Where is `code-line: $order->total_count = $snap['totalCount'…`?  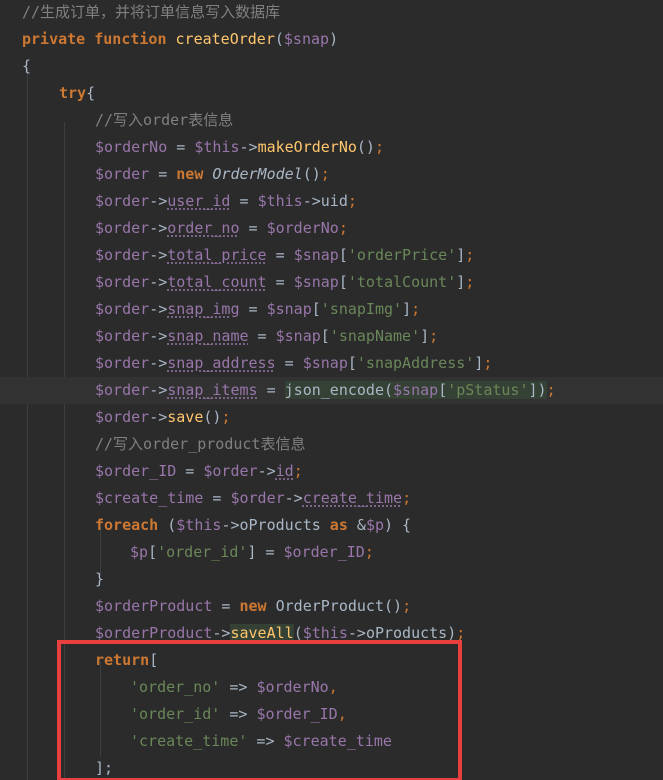 code-line: $order->total_count = $snap['totalCount'… is located at coordinates (331, 282).